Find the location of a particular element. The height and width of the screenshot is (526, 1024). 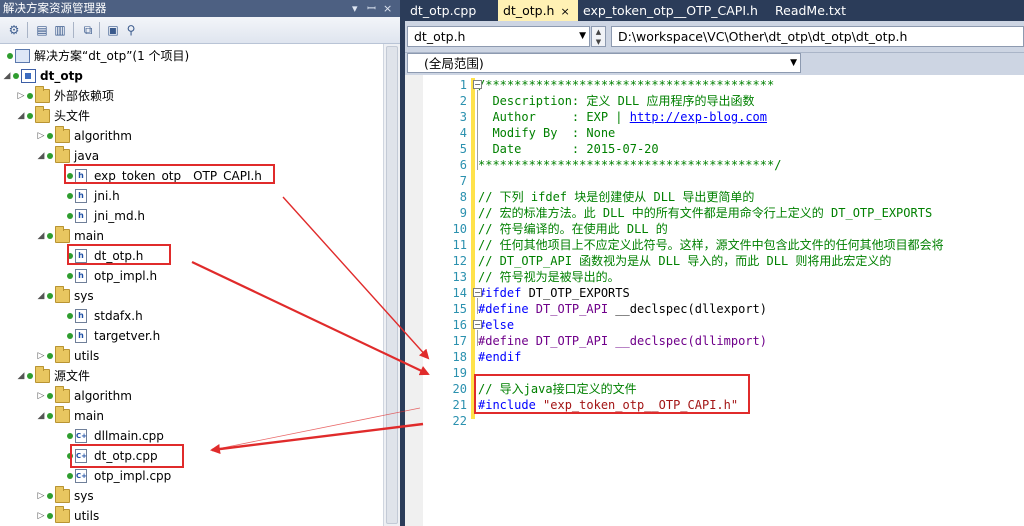

code-link: http://exp-blog.com is located at coordinates (698, 117).